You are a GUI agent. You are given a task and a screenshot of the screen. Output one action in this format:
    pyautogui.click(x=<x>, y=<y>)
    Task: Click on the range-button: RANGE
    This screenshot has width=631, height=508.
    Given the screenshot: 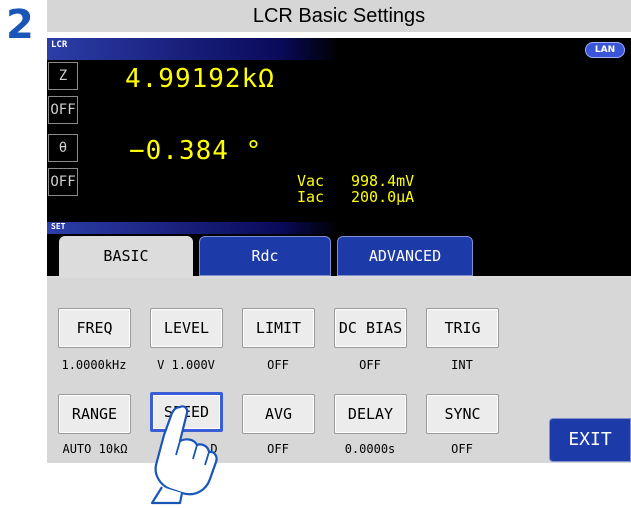 What is the action you would take?
    pyautogui.click(x=94, y=414)
    